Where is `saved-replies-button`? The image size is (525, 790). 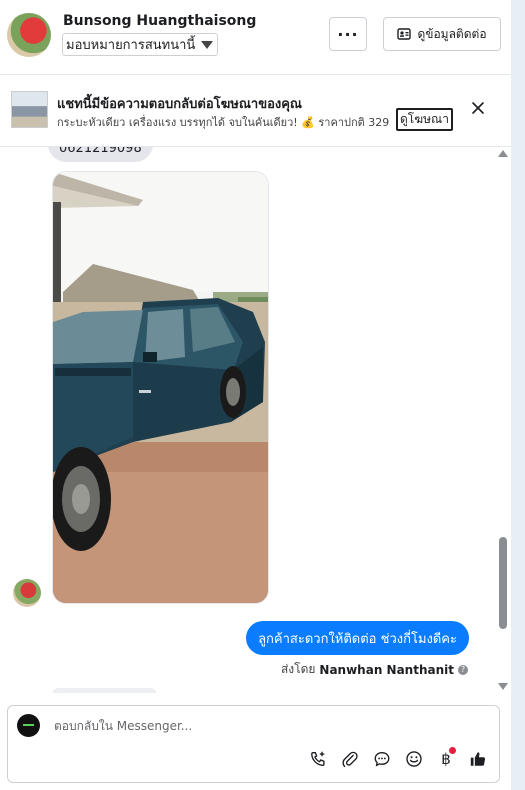 saved-replies-button is located at coordinates (382, 759).